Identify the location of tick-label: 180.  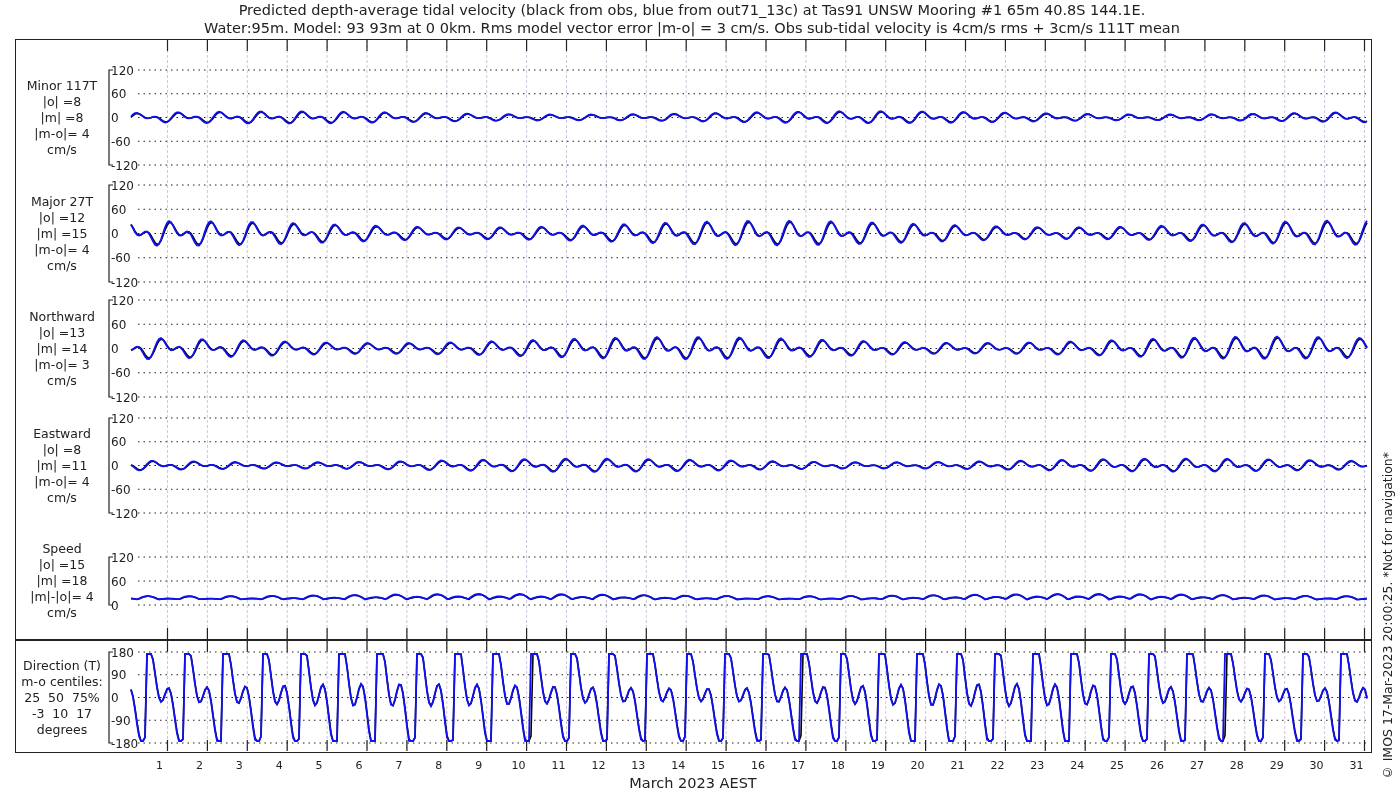
(122, 652).